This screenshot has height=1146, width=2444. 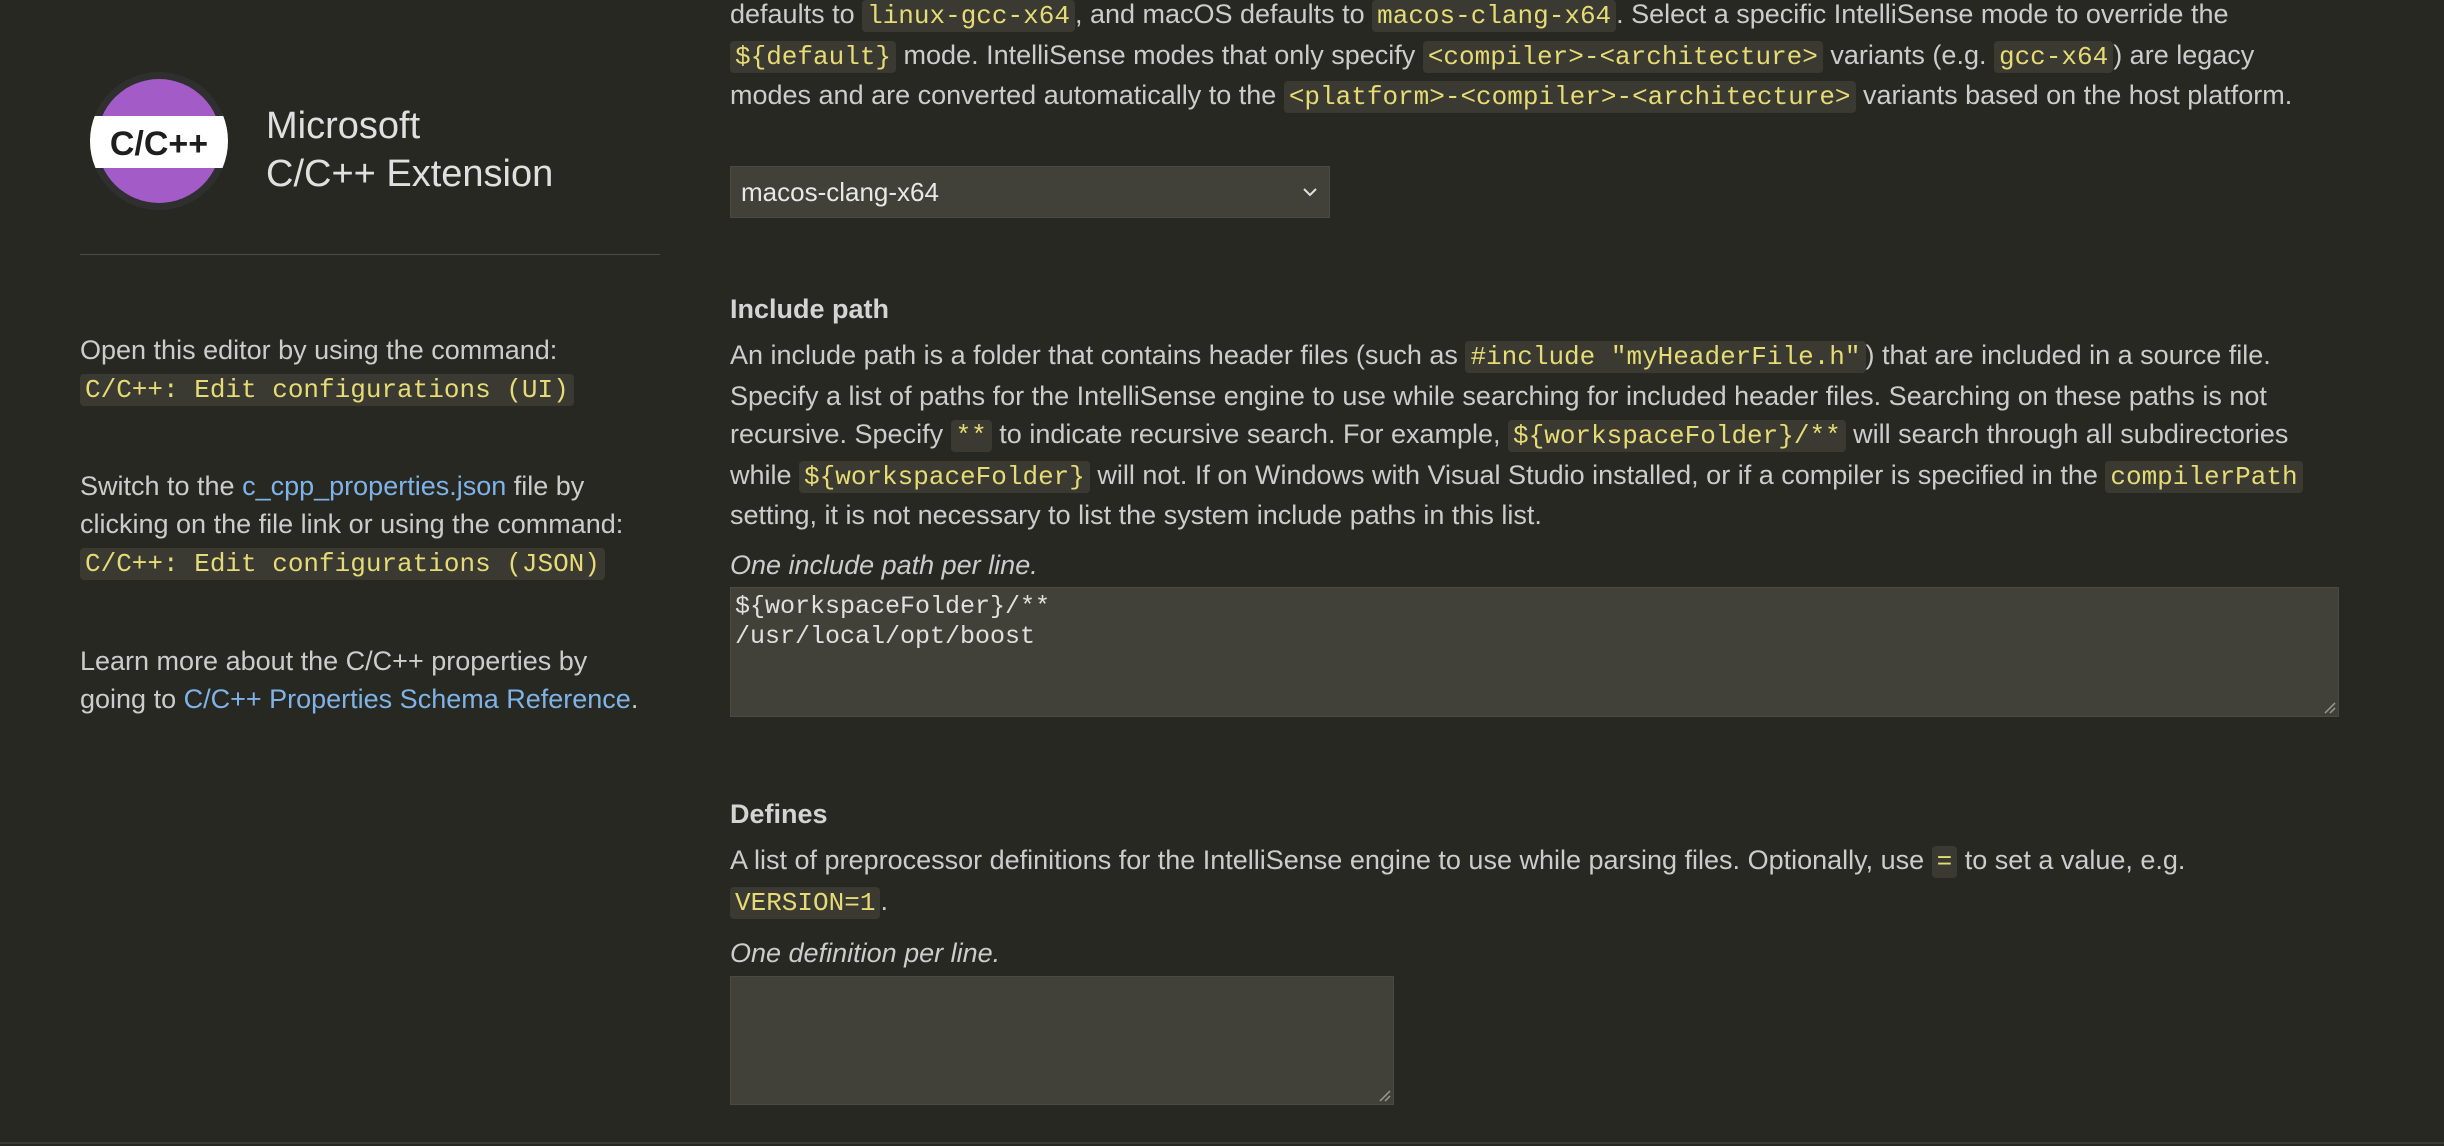 I want to click on cpp-extension-logo-icon: C/C++, so click(x=159, y=141).